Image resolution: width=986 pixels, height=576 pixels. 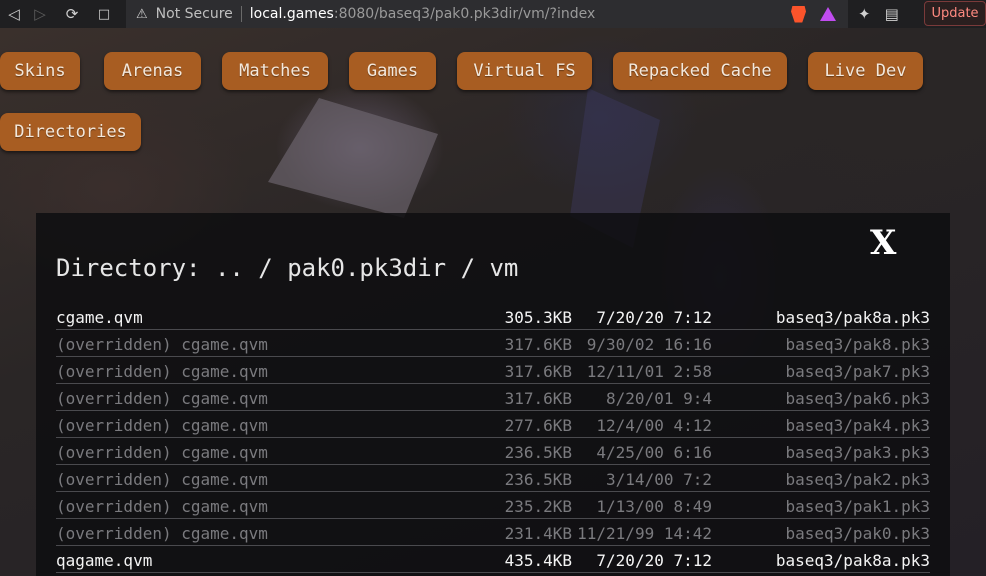 What do you see at coordinates (353, 158) in the screenshot?
I see `background-shape` at bounding box center [353, 158].